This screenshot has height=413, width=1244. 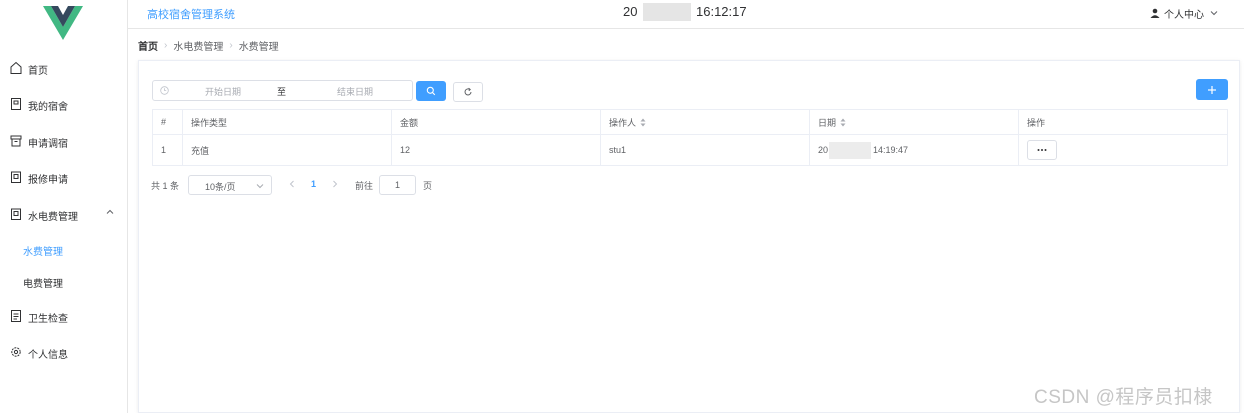 What do you see at coordinates (287, 122) in the screenshot?
I see `column-header-type: 操作类型` at bounding box center [287, 122].